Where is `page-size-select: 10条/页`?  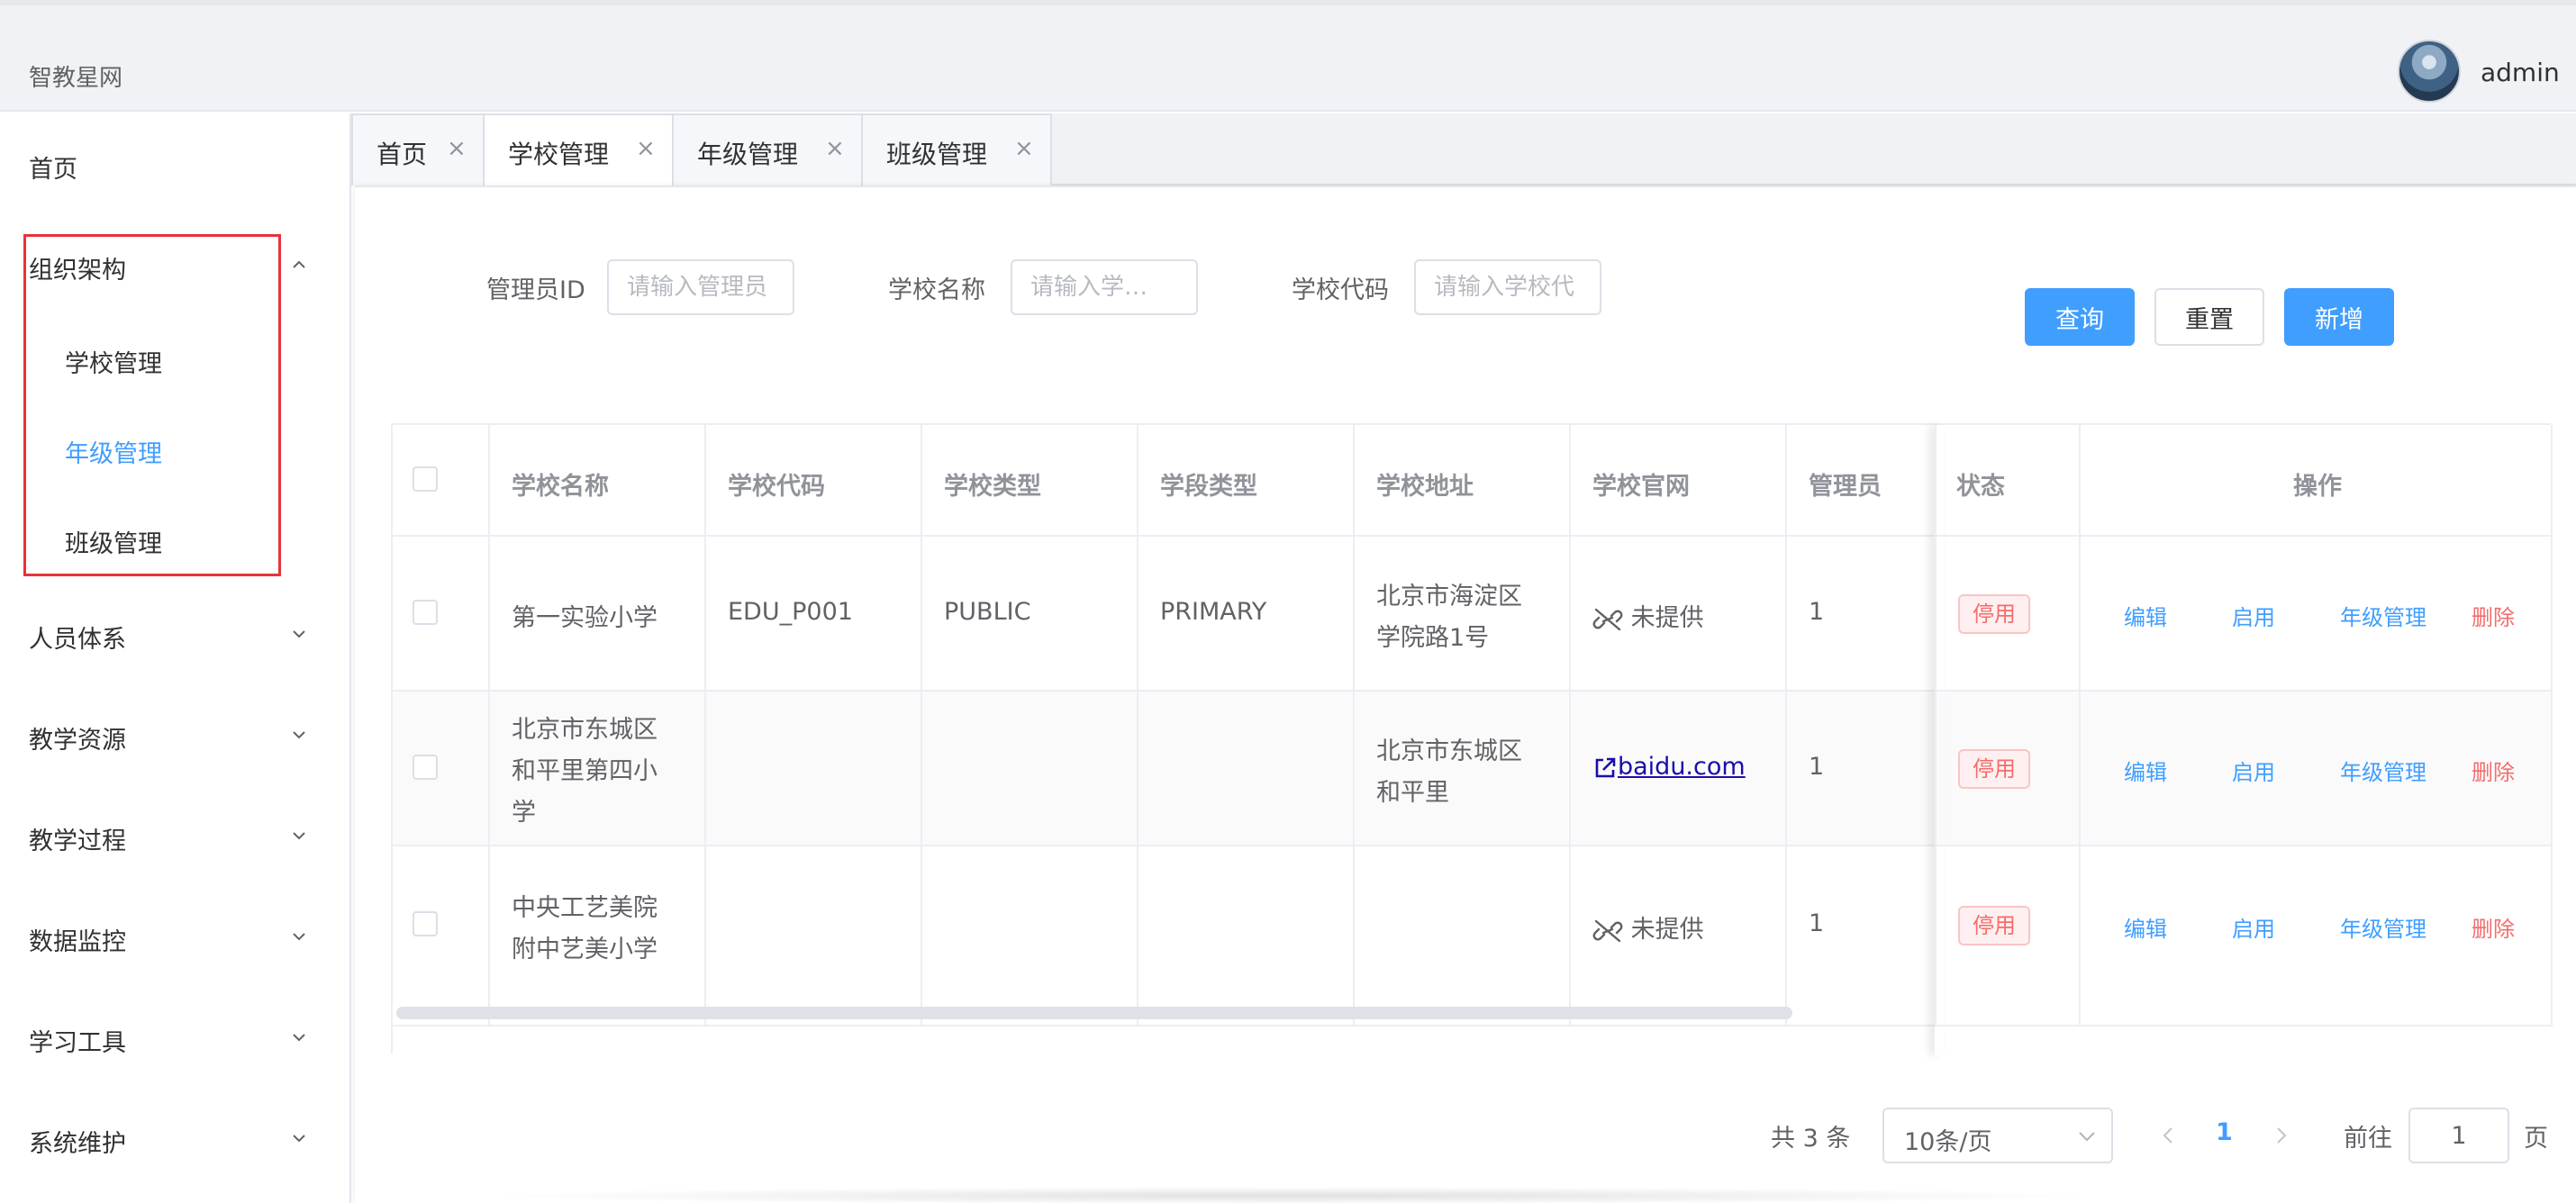
page-size-select: 10条/页 is located at coordinates (1998, 1135).